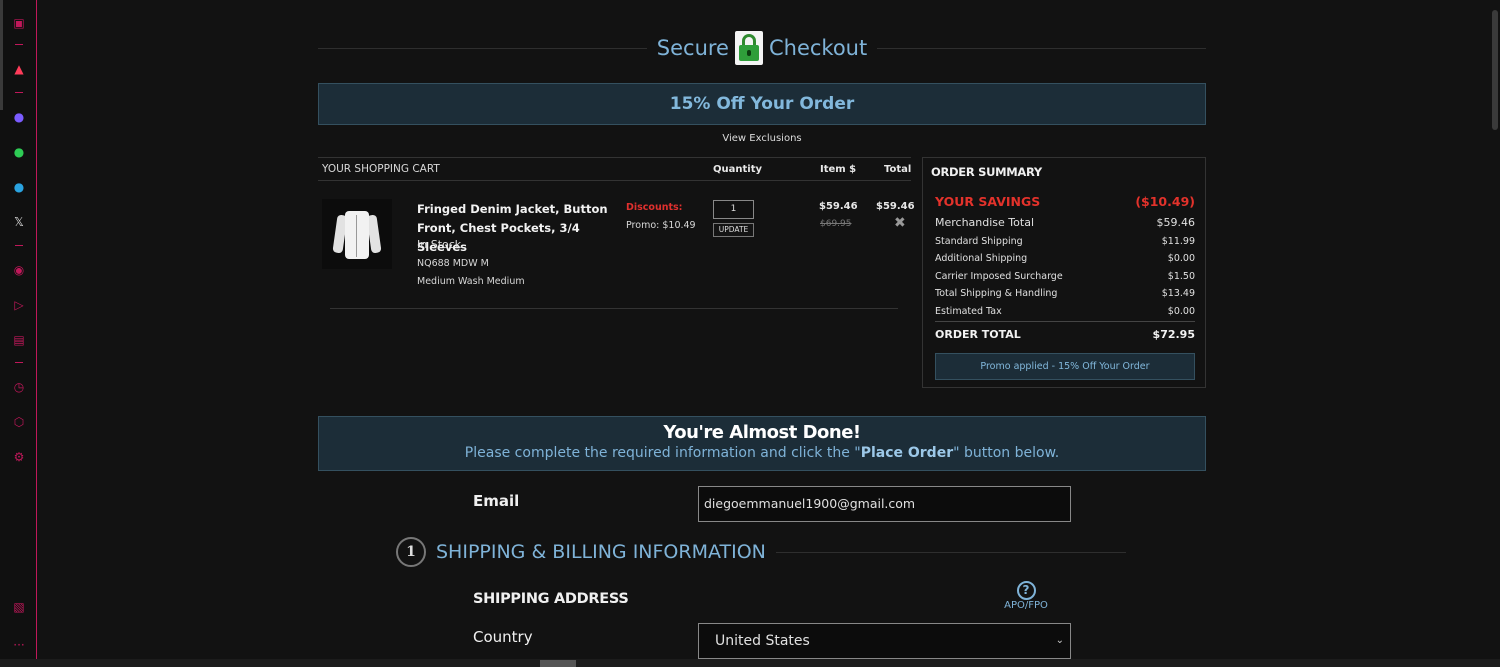 This screenshot has width=1500, height=667. Describe the element at coordinates (471, 281) in the screenshot. I see `product-color: Medium Wash Medium` at that location.